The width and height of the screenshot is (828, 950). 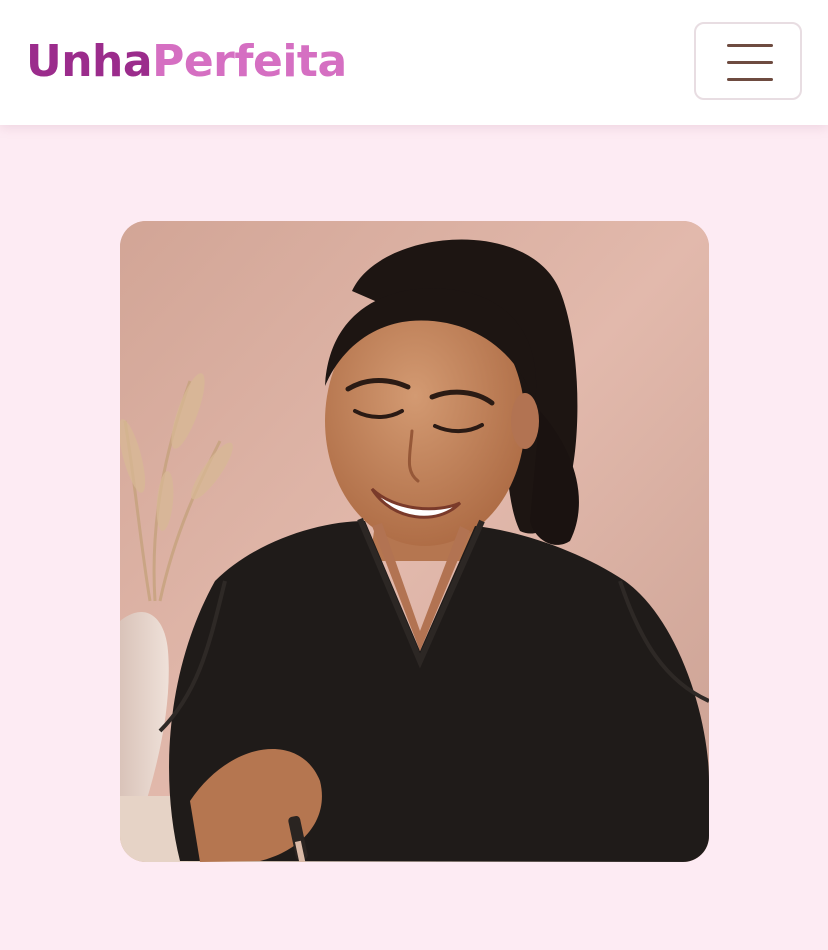 What do you see at coordinates (249, 61) in the screenshot?
I see `logo-text-secondary: Perfeita` at bounding box center [249, 61].